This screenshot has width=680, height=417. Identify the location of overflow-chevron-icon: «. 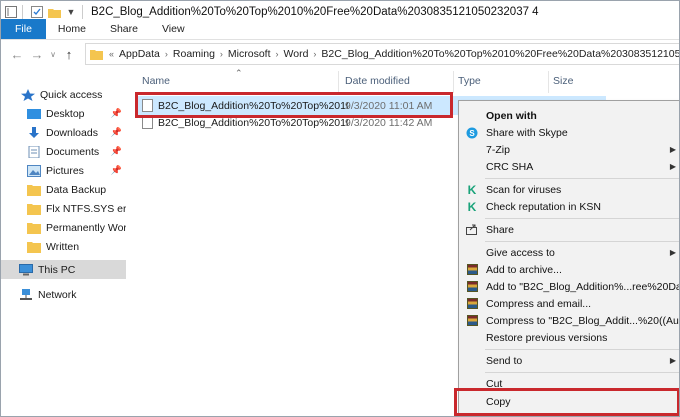
(111, 54).